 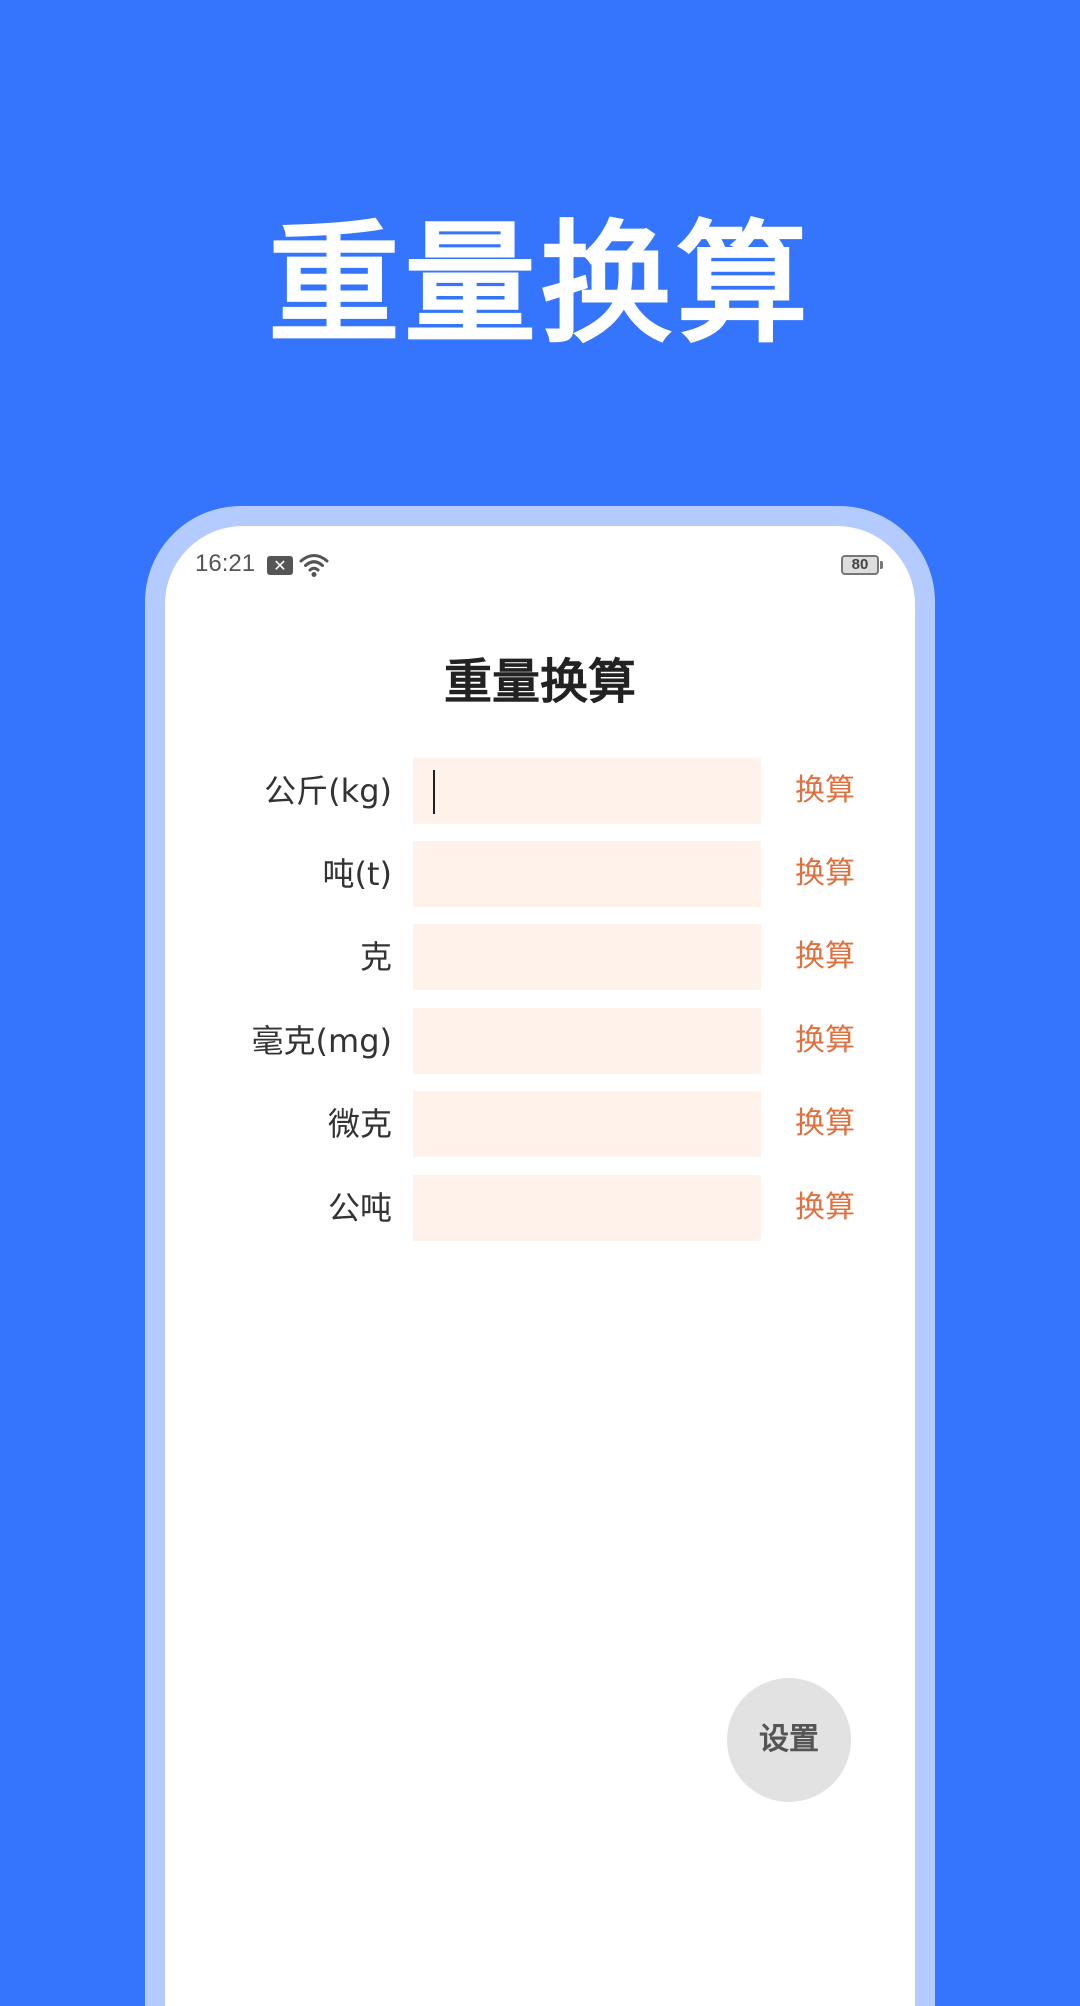 I want to click on converter-row-gram: 克 换算, so click(x=540, y=957).